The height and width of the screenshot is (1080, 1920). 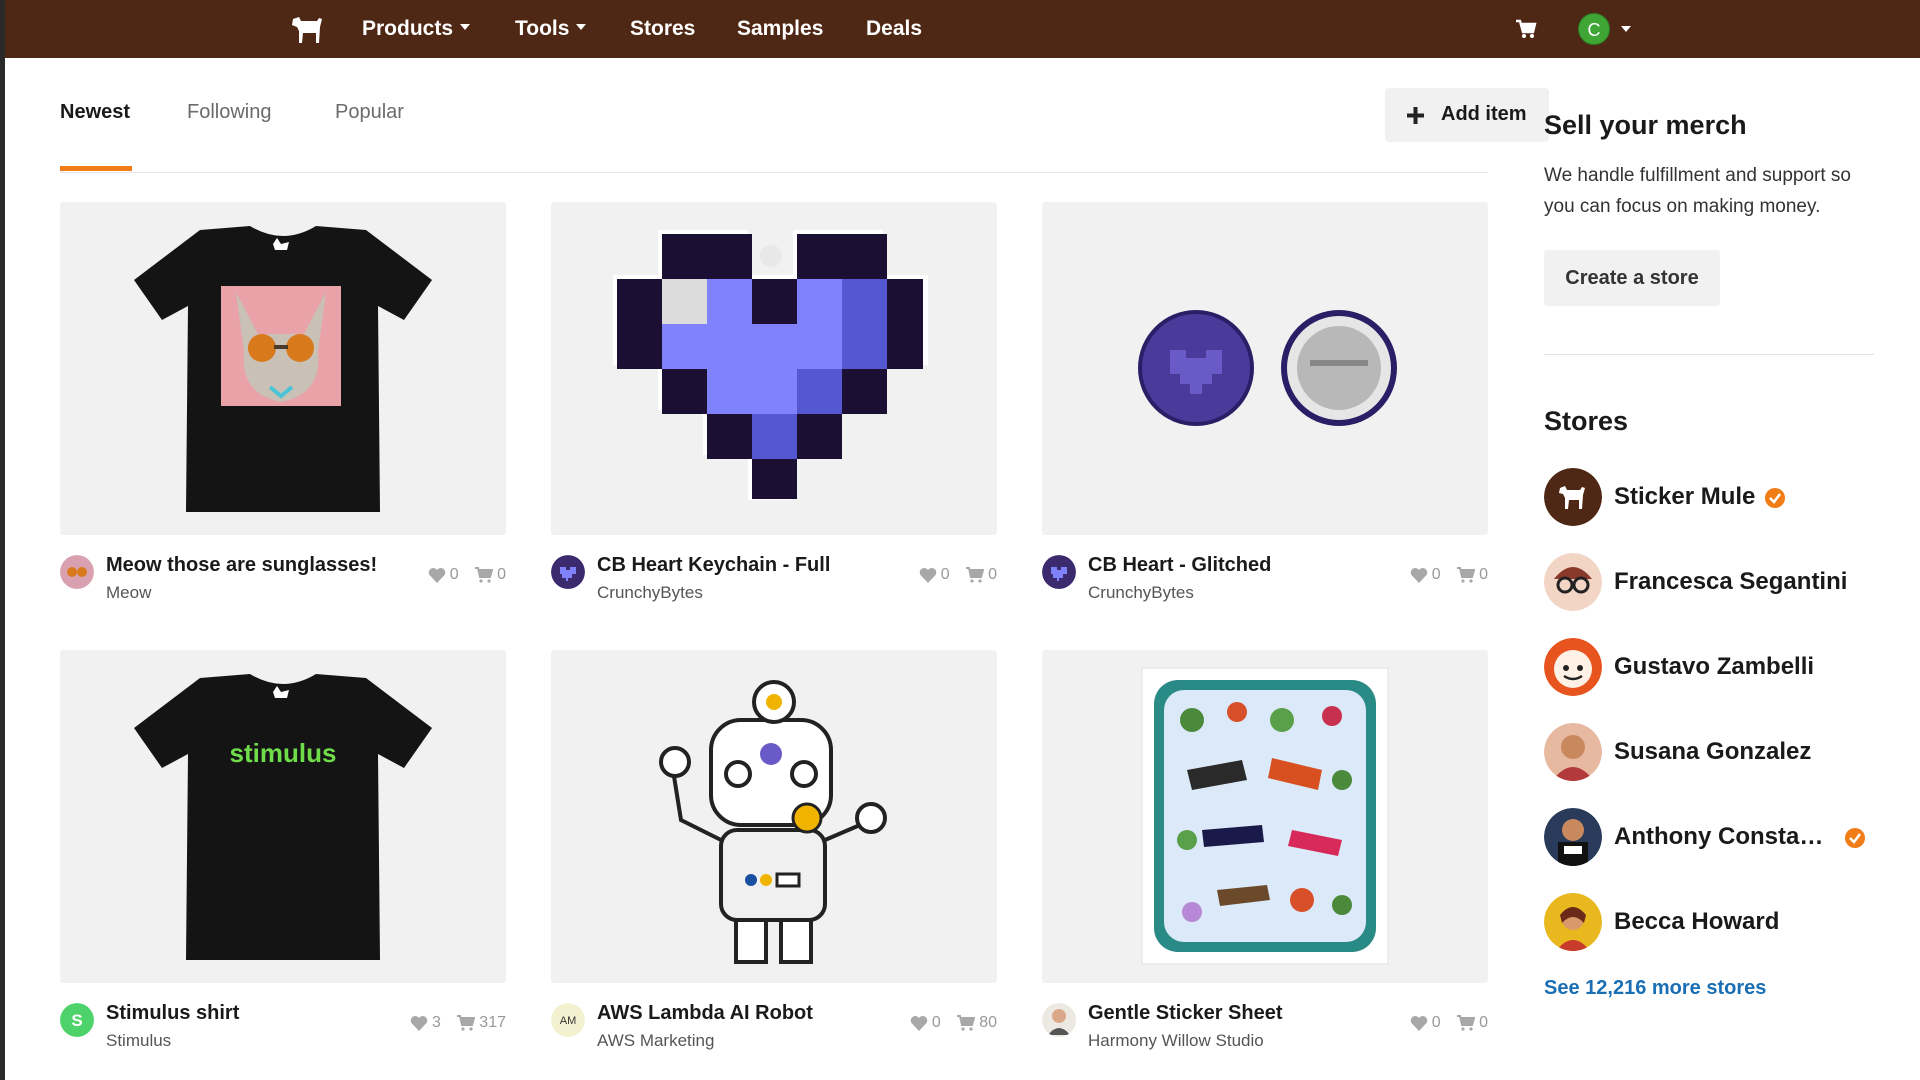 I want to click on store-item-francesca-segantini: Francesca Segantini, so click(x=1709, y=582).